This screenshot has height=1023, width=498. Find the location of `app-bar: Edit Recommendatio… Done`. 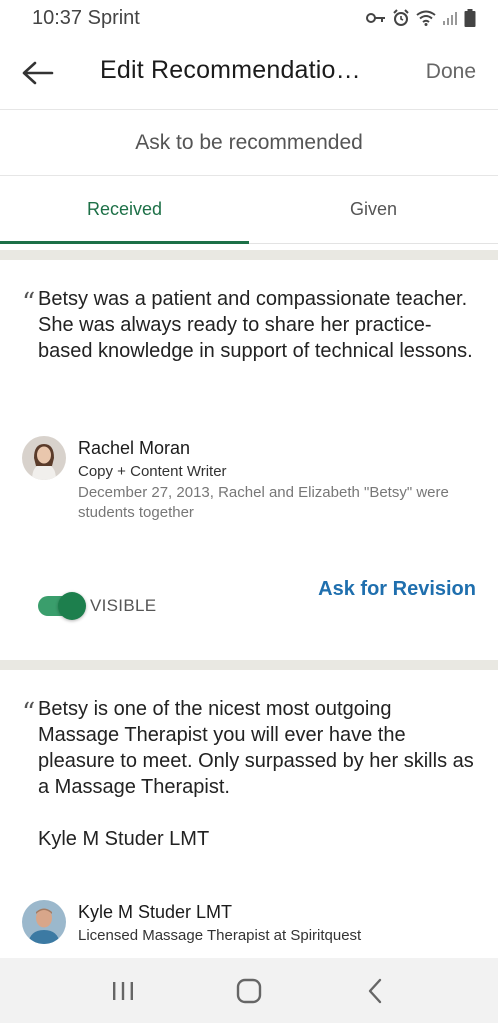

app-bar: Edit Recommendatio… Done is located at coordinates (249, 73).